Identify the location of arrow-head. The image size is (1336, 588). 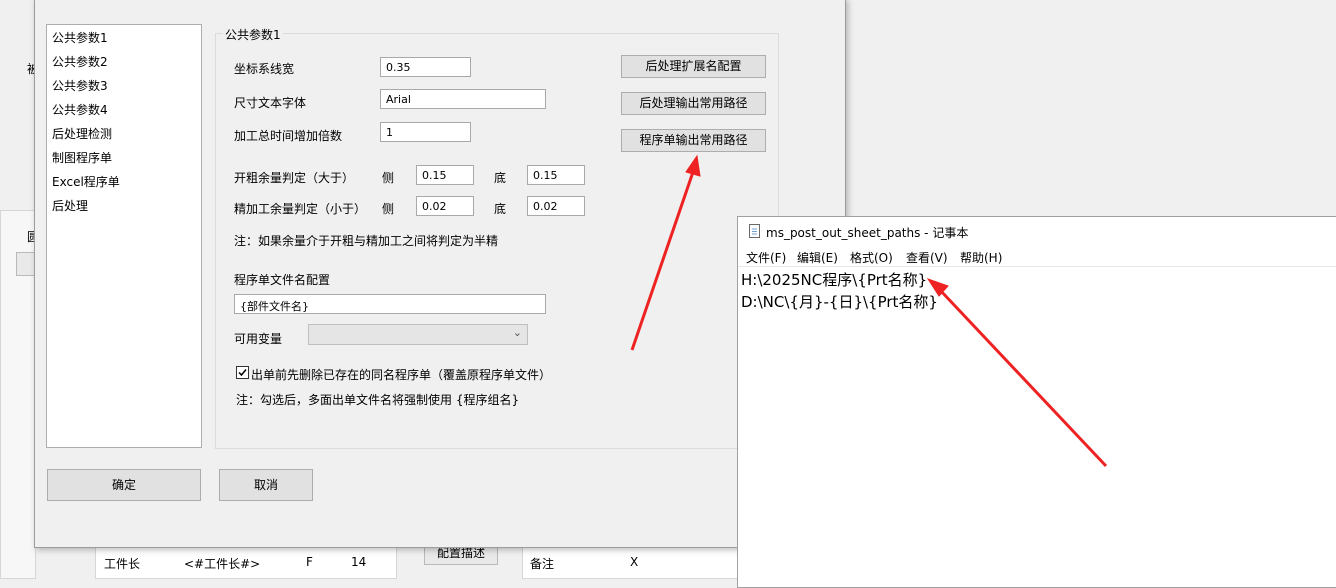
(693, 165).